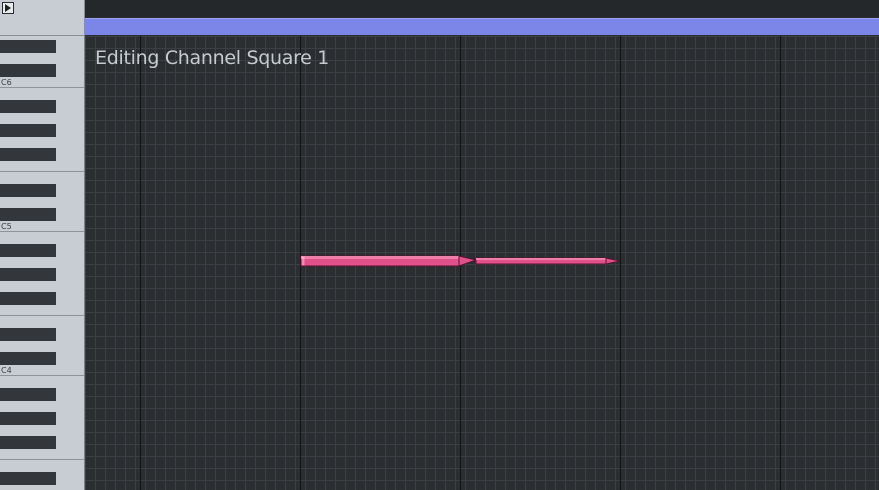 This screenshot has width=879, height=490. I want to click on loop-region-bar, so click(482, 26).